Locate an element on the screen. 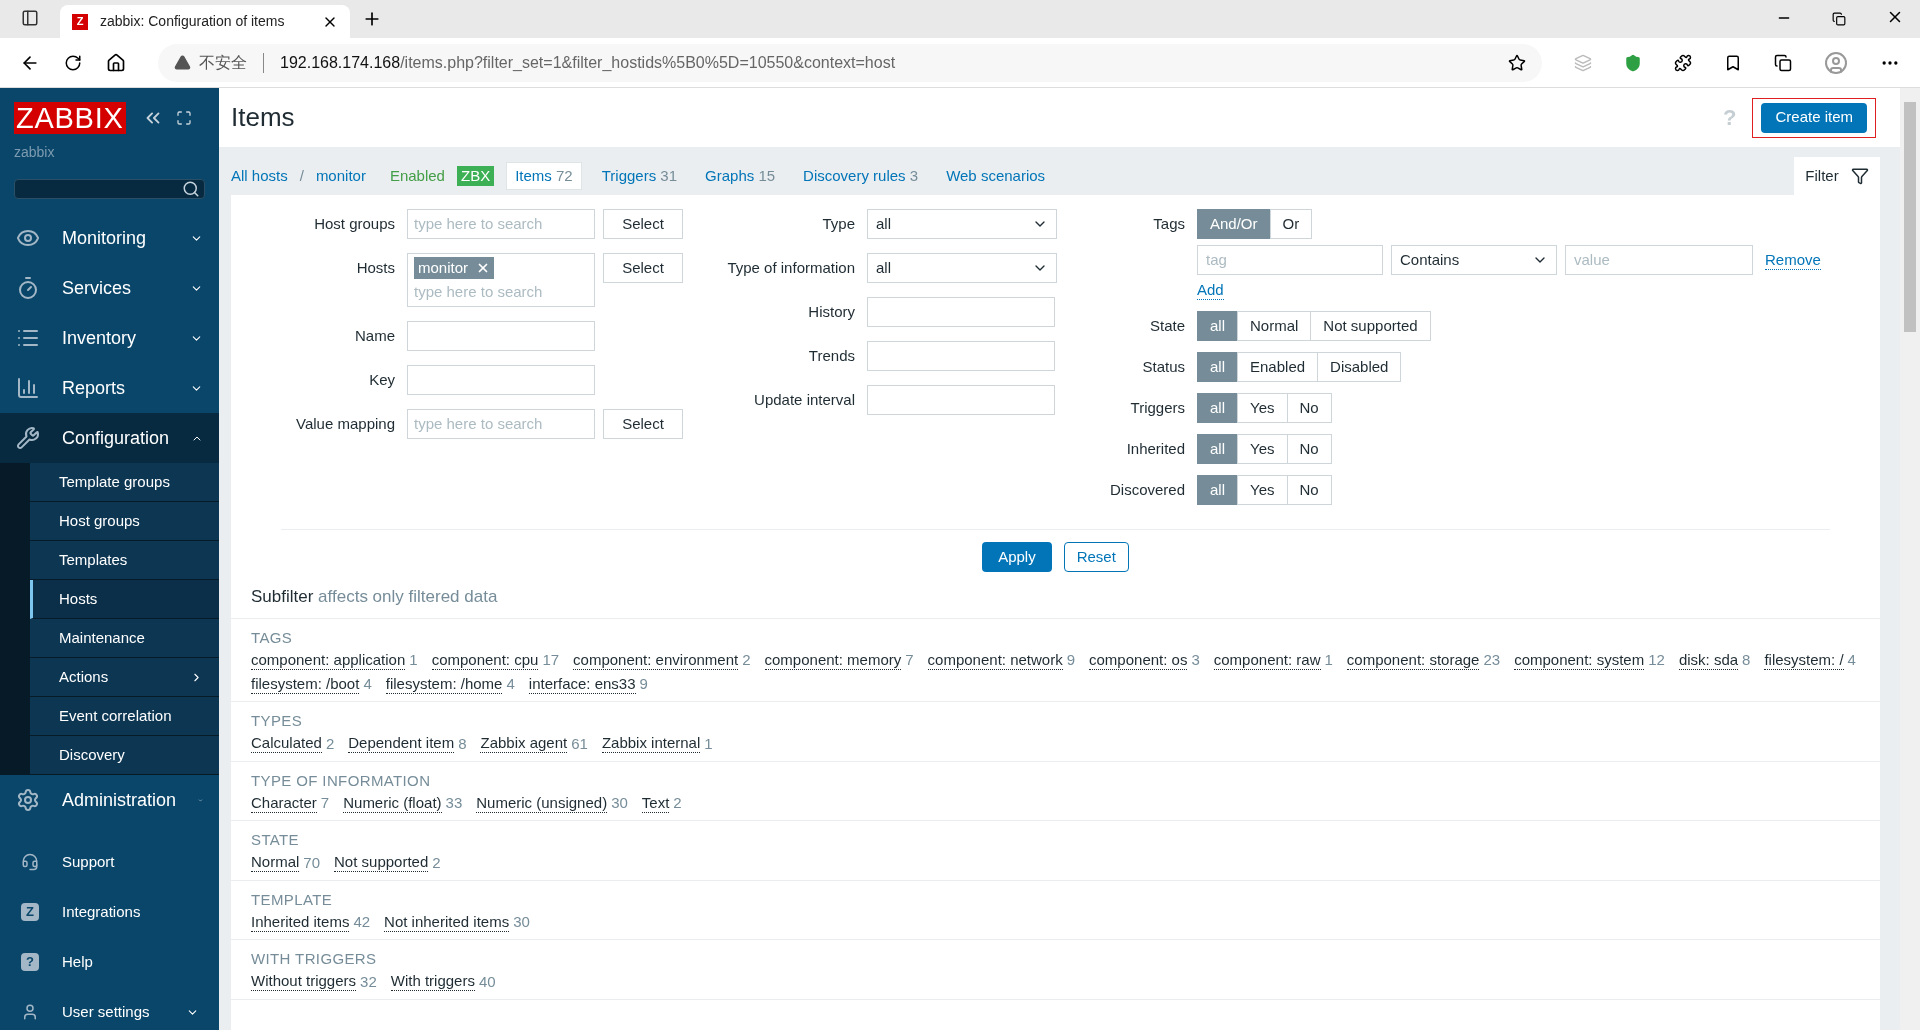 The image size is (1920, 1030). subfilter-link: component: application is located at coordinates (328, 660).